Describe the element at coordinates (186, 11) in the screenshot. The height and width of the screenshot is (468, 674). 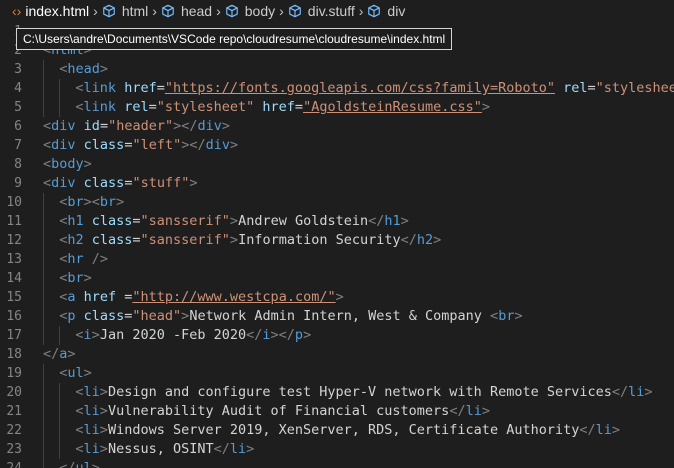
I see `breadcrumb-item: head` at that location.